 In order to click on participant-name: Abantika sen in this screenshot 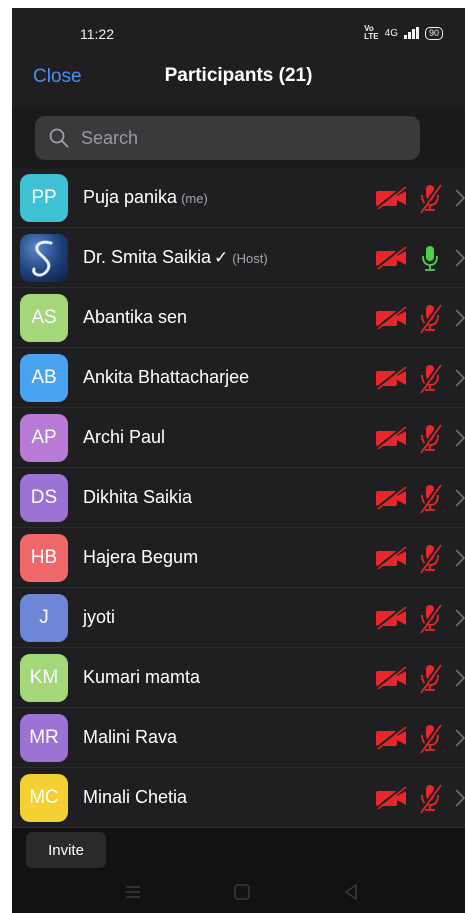, I will do `click(135, 317)`.